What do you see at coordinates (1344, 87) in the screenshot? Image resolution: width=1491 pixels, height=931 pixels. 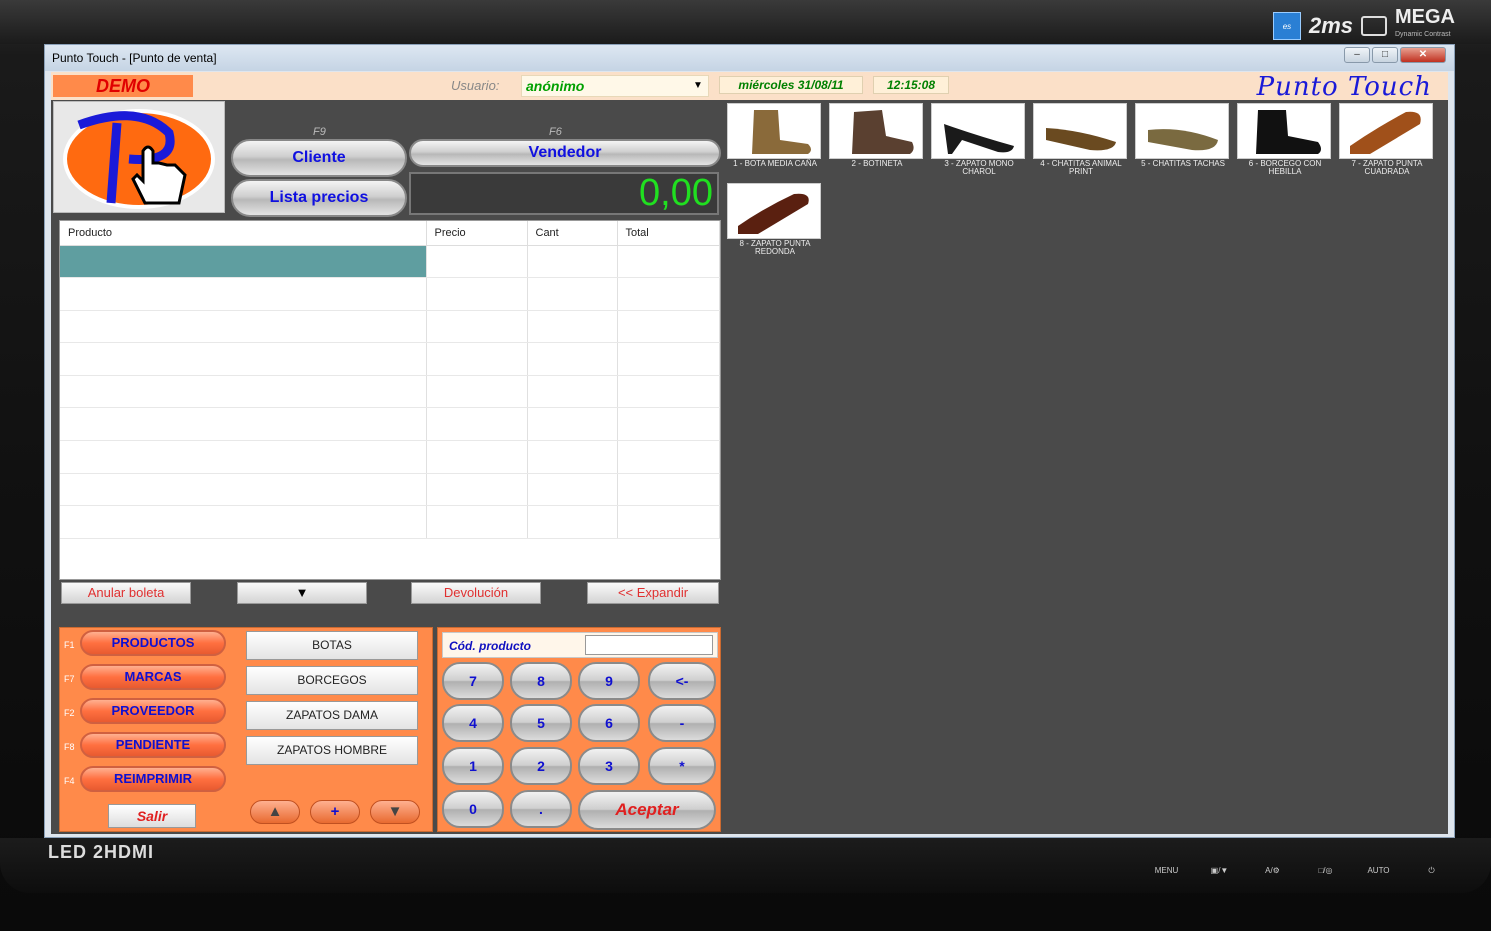 I see `app-brand: Punto Touch` at bounding box center [1344, 87].